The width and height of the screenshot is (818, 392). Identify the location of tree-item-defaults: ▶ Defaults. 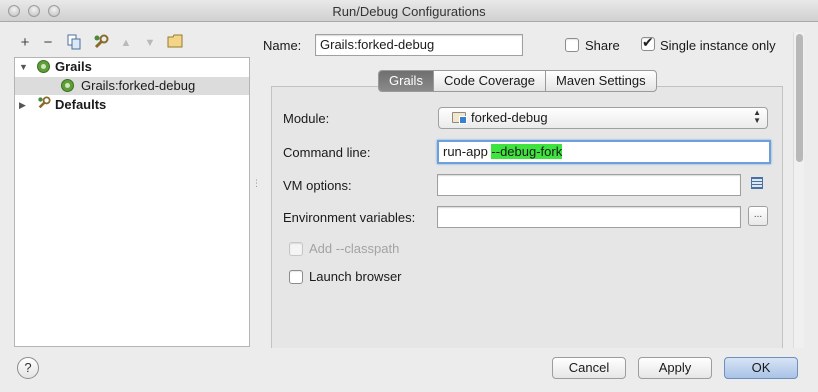
(132, 105).